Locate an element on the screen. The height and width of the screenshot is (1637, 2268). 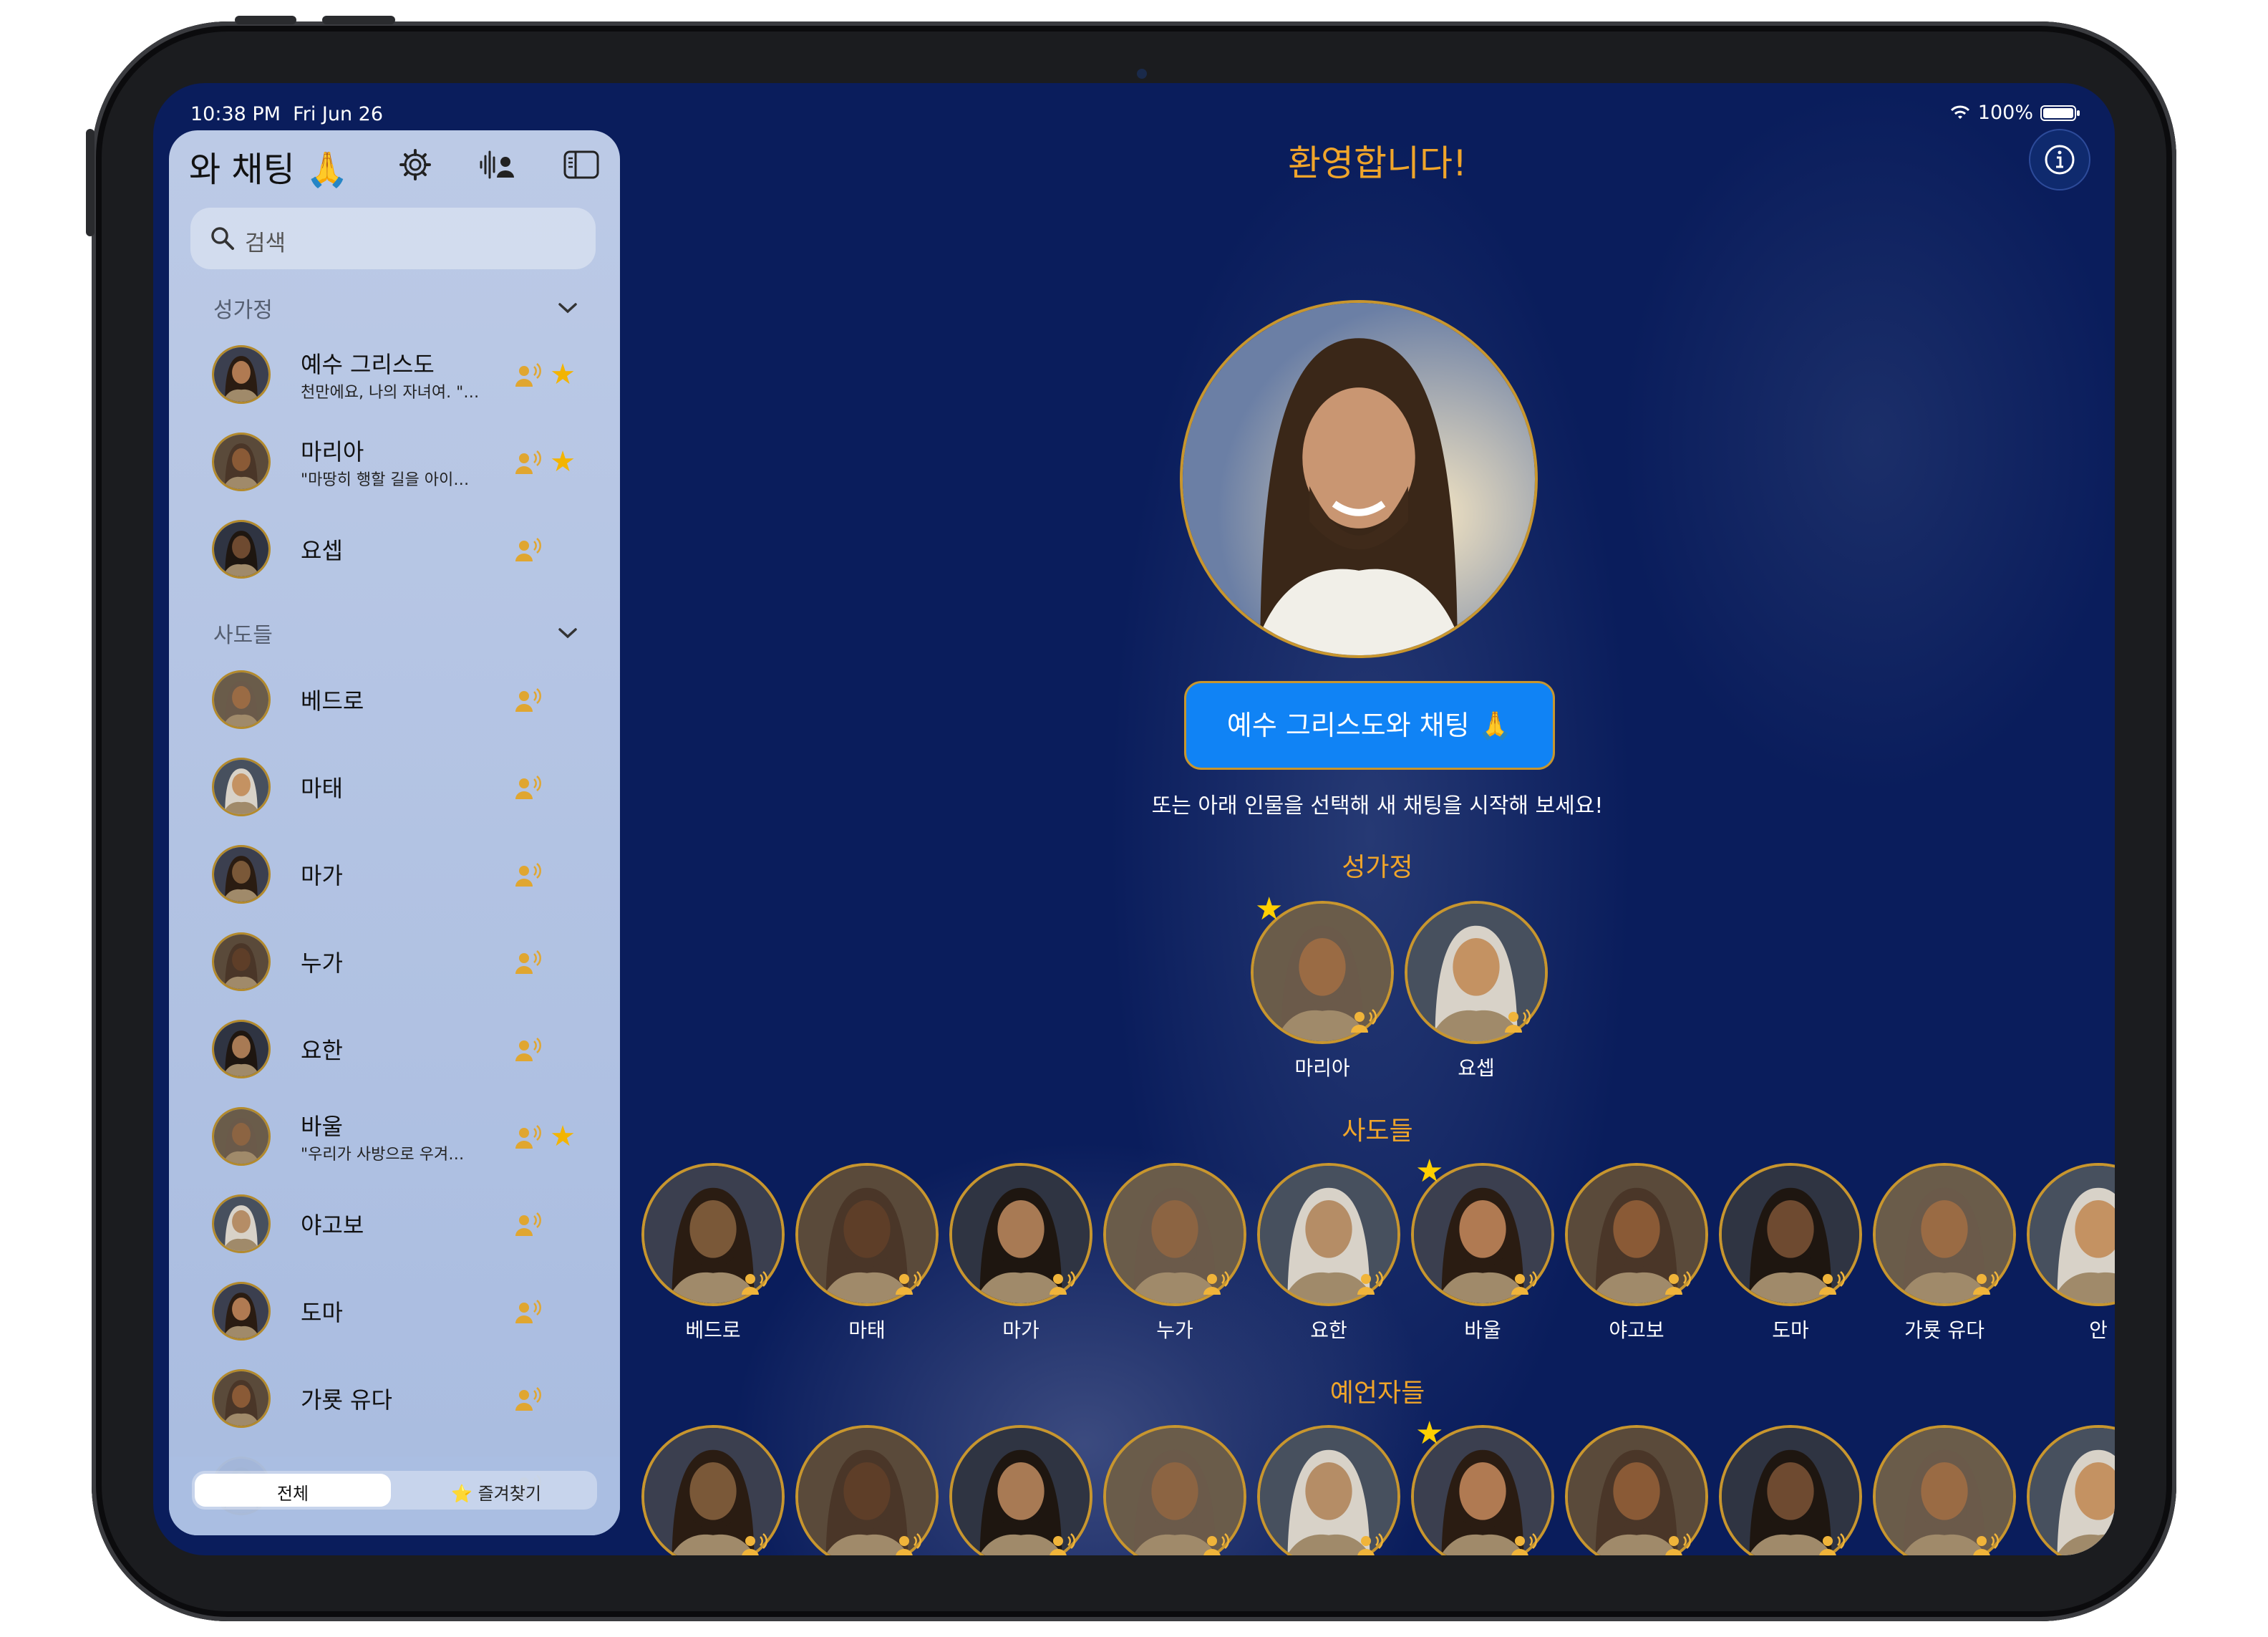
contact-name: 요한 is located at coordinates (322, 1051).